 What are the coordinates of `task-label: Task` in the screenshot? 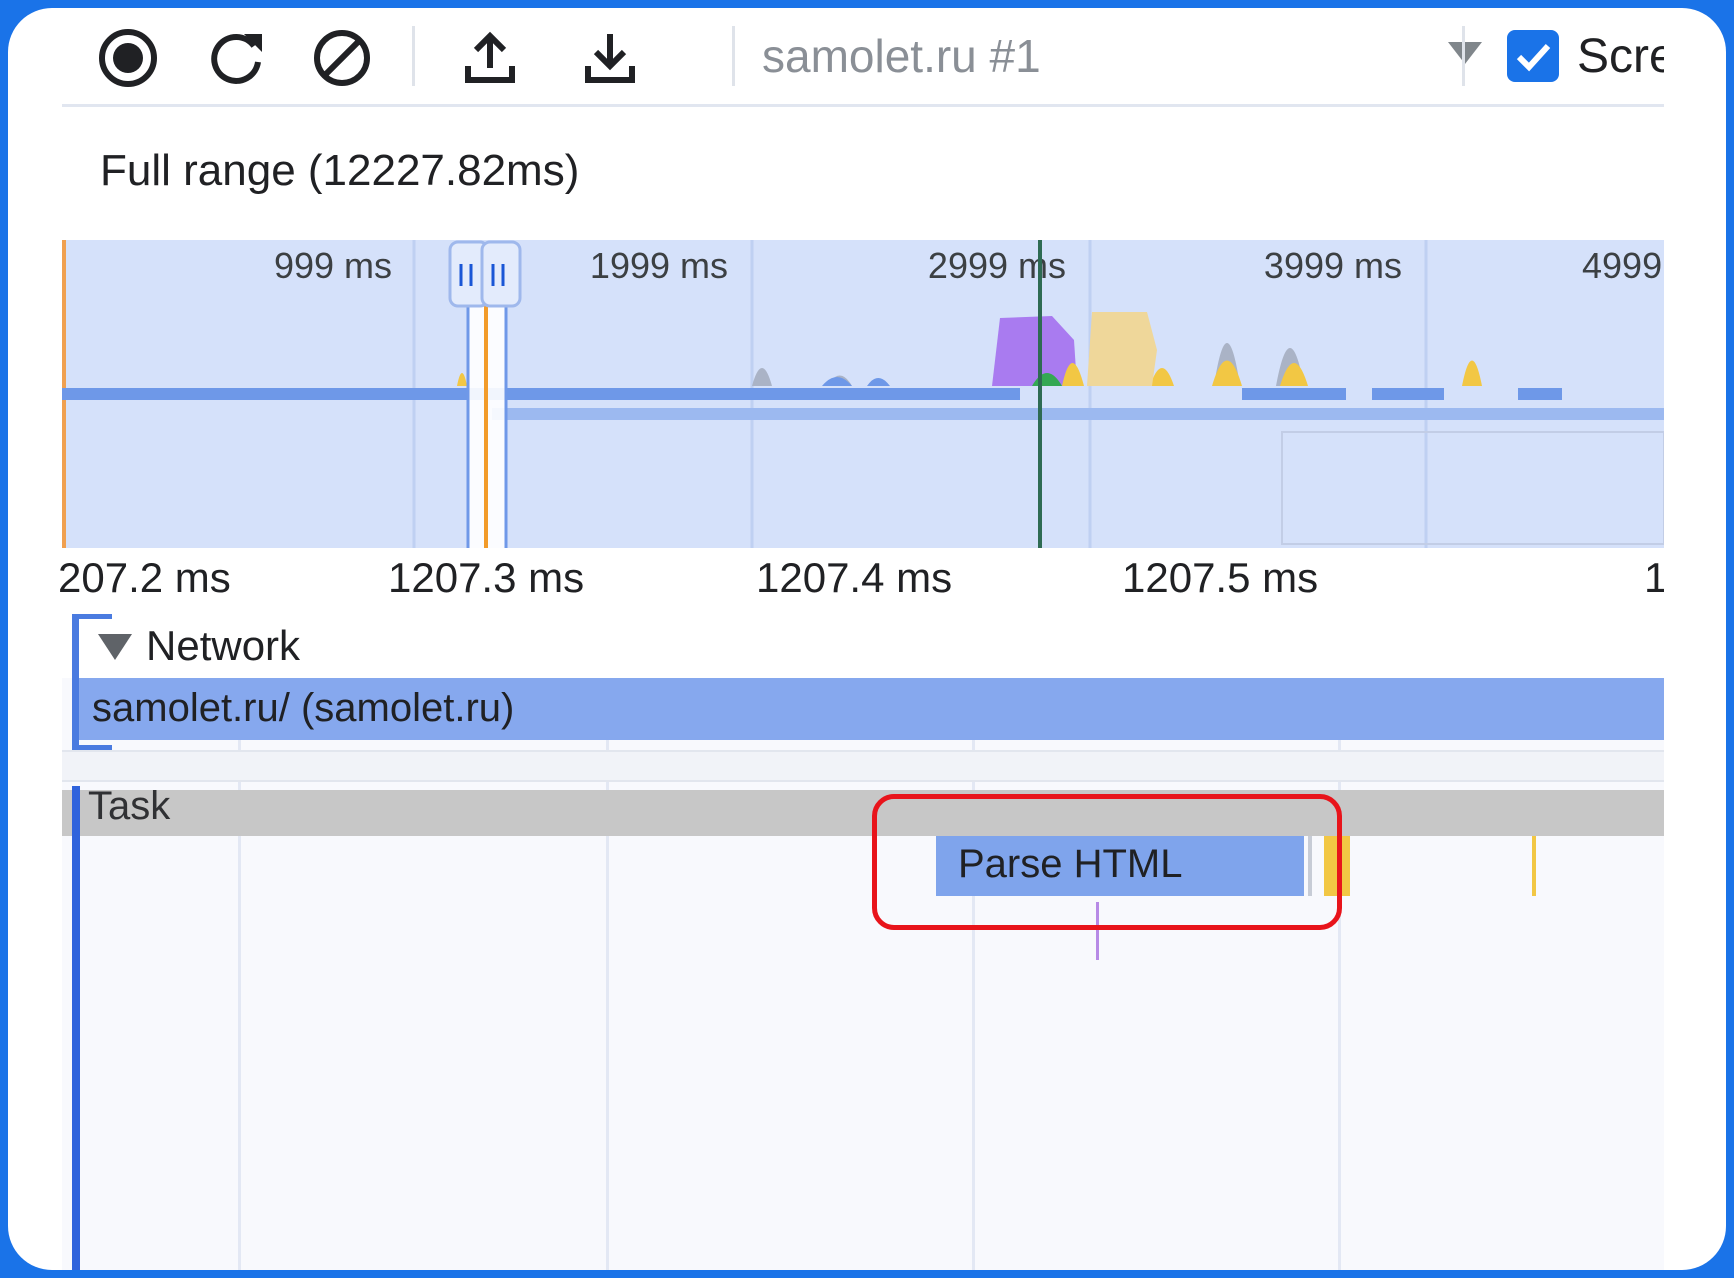 It's located at (129, 809).